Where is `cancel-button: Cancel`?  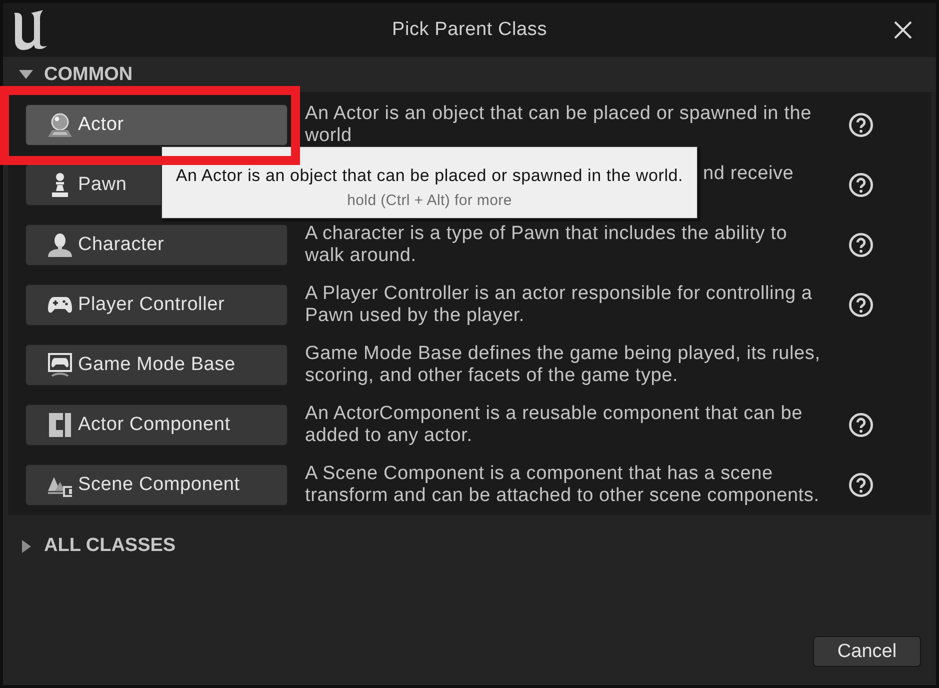 cancel-button: Cancel is located at coordinates (867, 651).